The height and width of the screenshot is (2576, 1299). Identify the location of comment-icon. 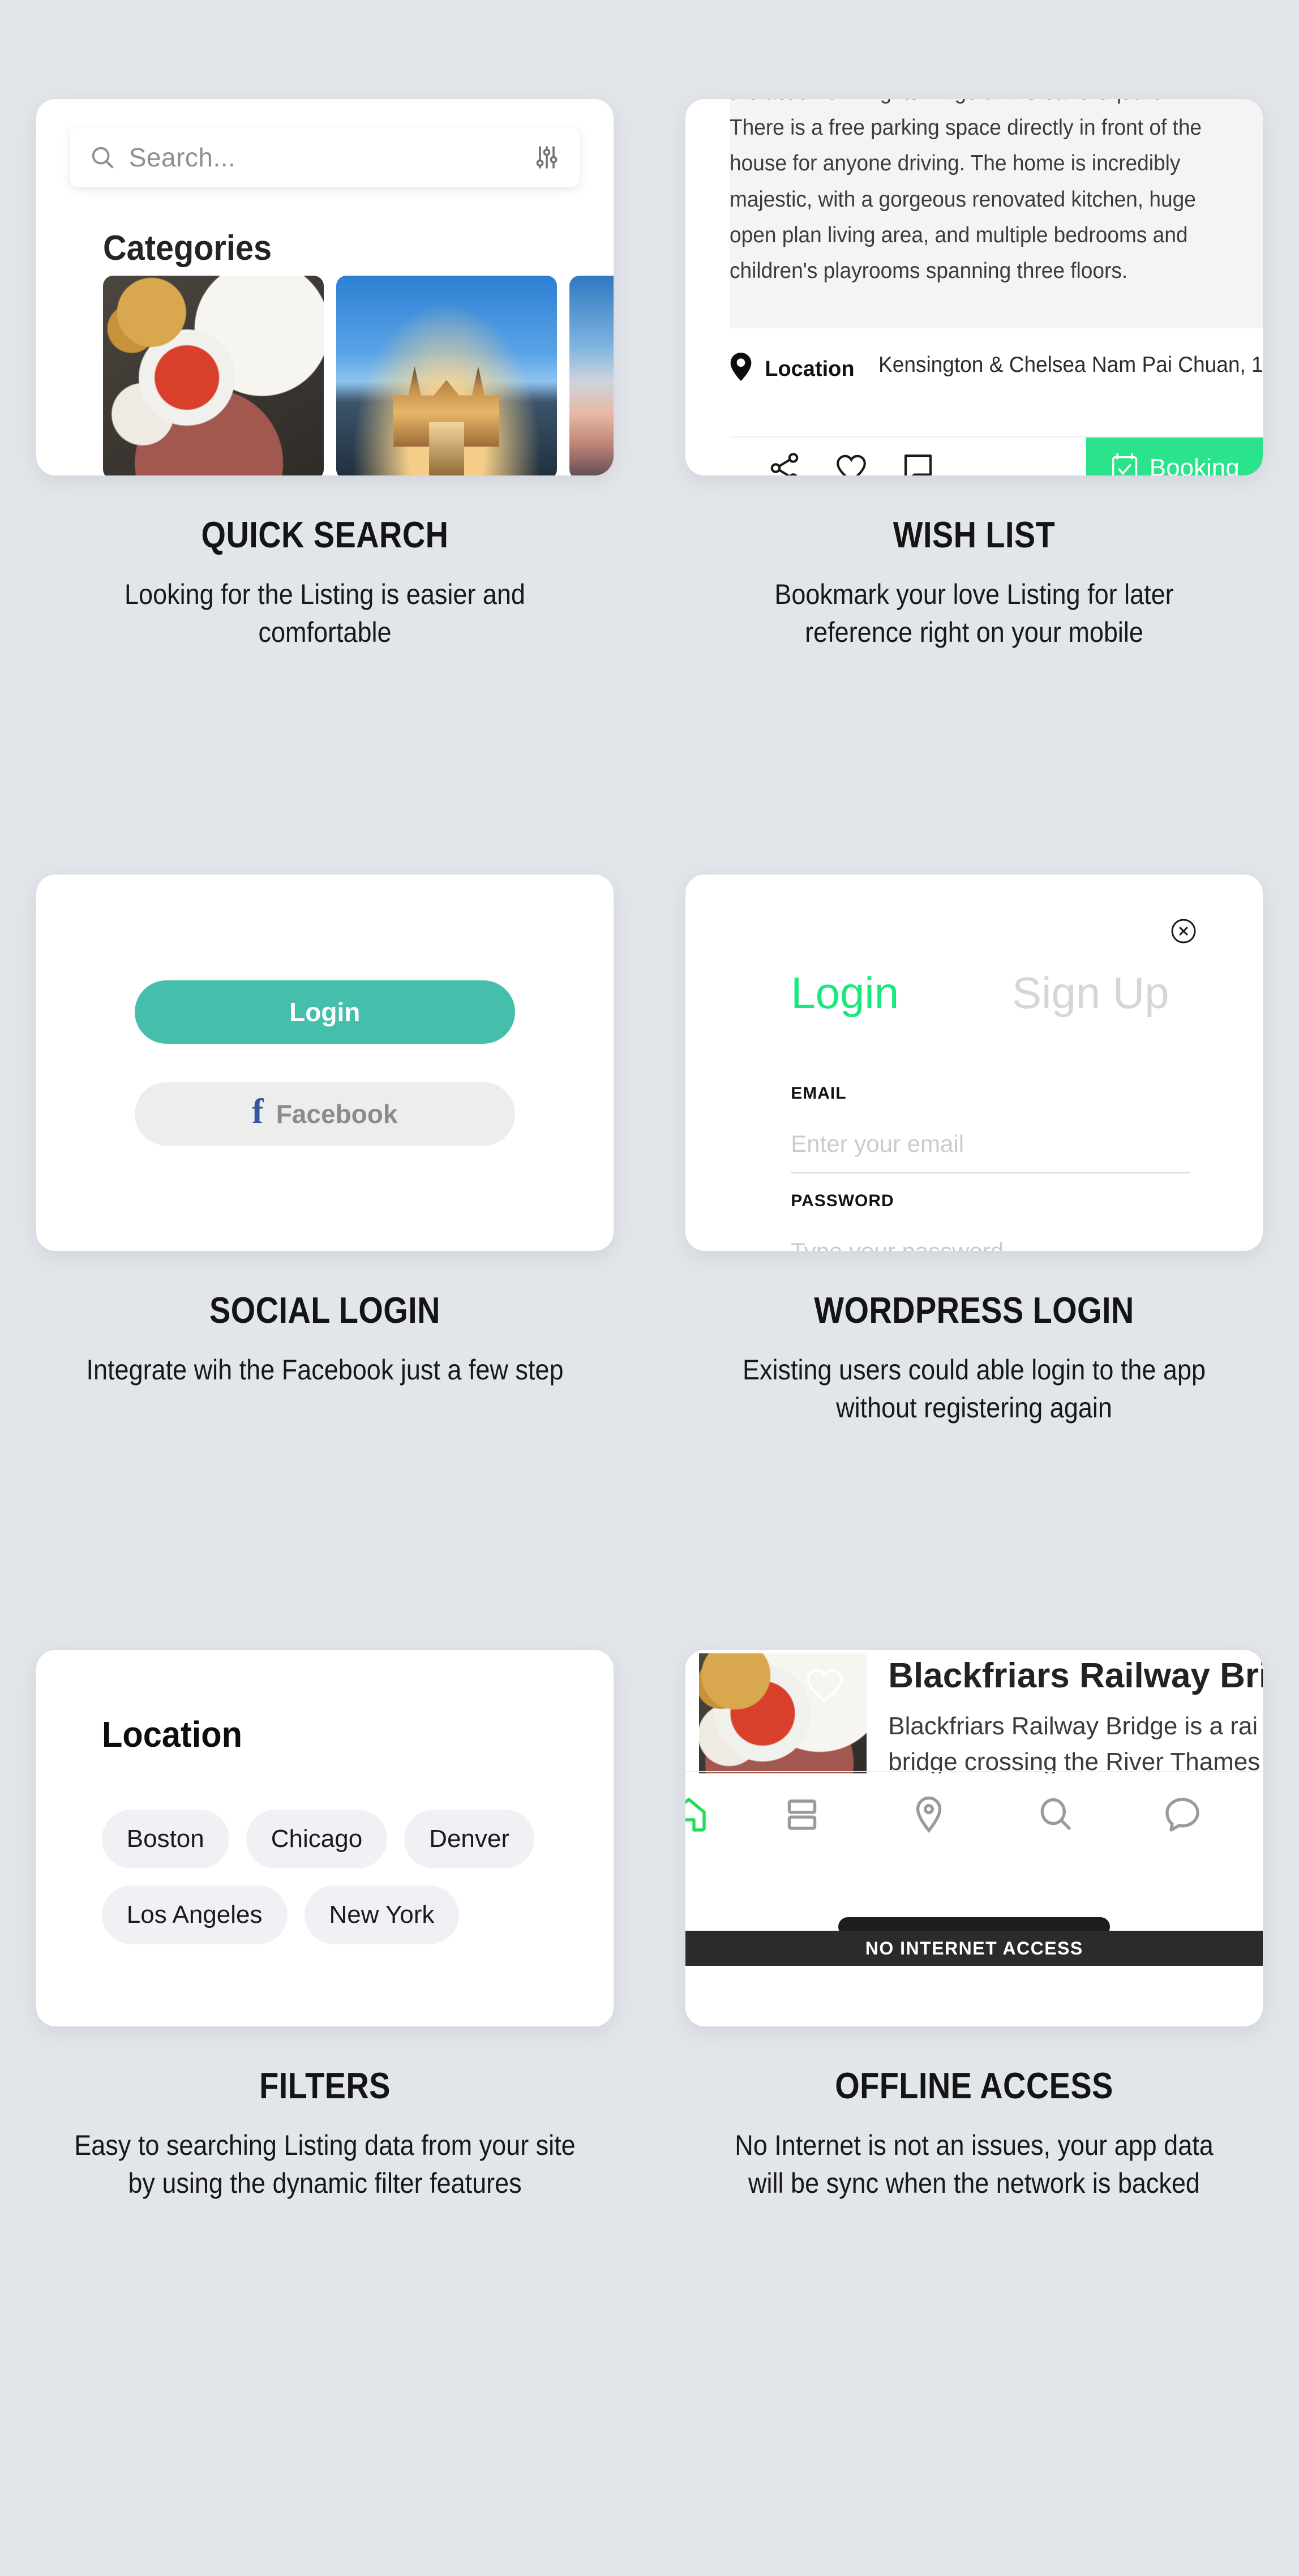
(918, 463).